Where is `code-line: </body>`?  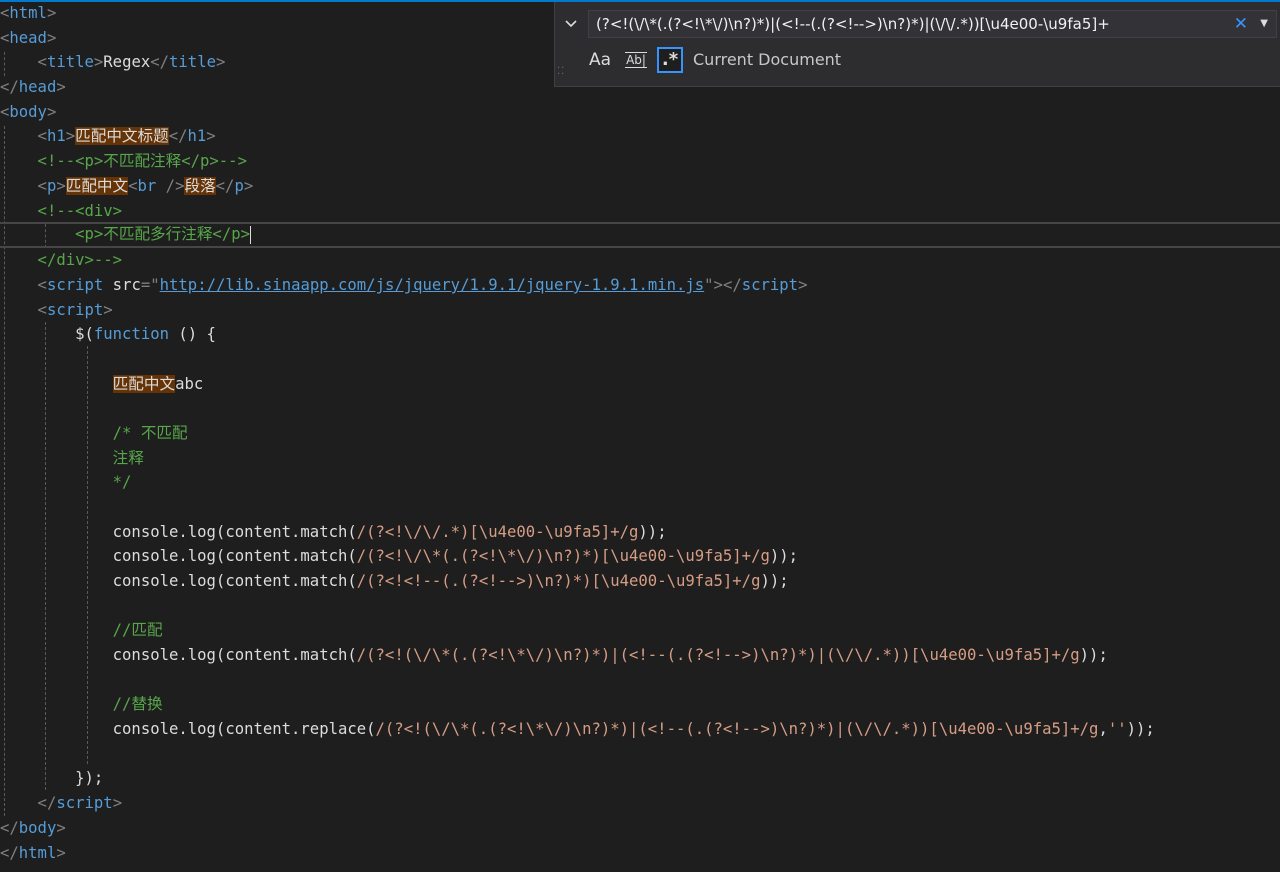 code-line: </body> is located at coordinates (640, 828).